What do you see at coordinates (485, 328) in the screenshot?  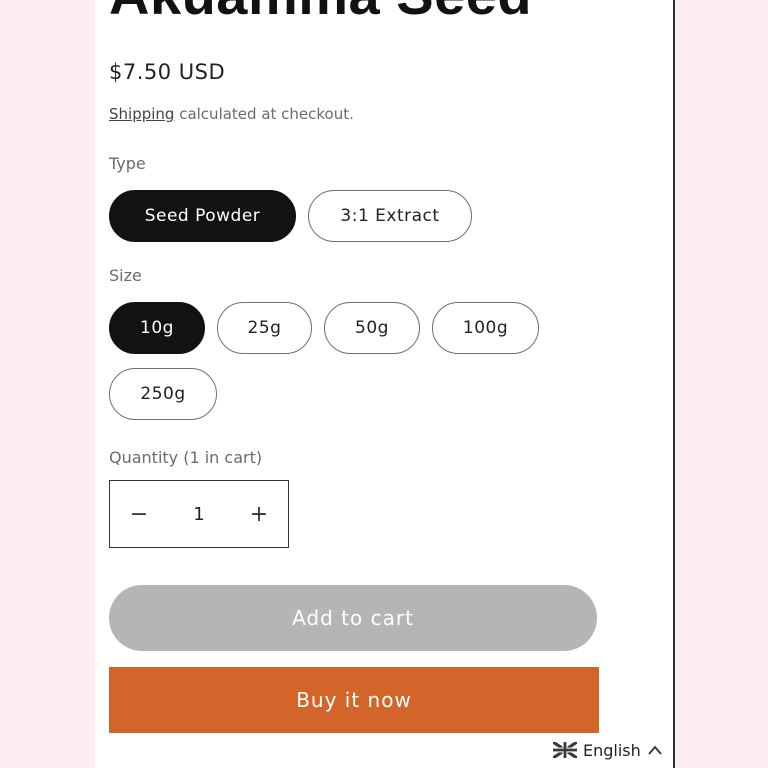 I see `size-option-100g: 100g` at bounding box center [485, 328].